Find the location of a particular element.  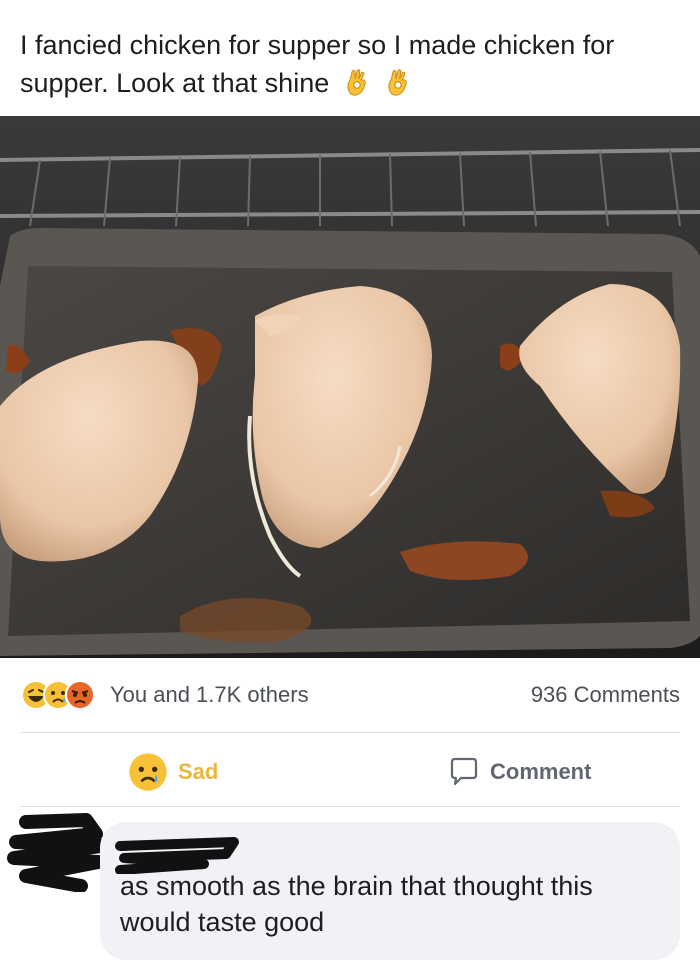

action-bar: Sad Comment is located at coordinates (350, 770).